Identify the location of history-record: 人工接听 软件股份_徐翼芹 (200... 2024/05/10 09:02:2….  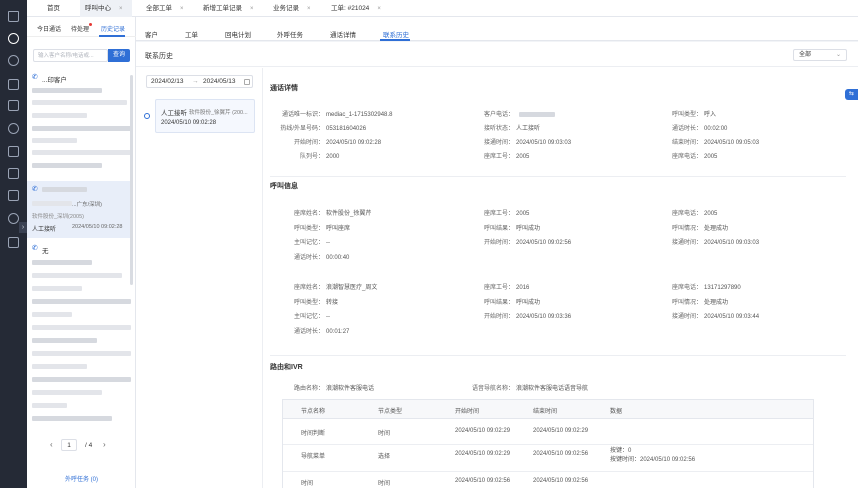
(205, 116).